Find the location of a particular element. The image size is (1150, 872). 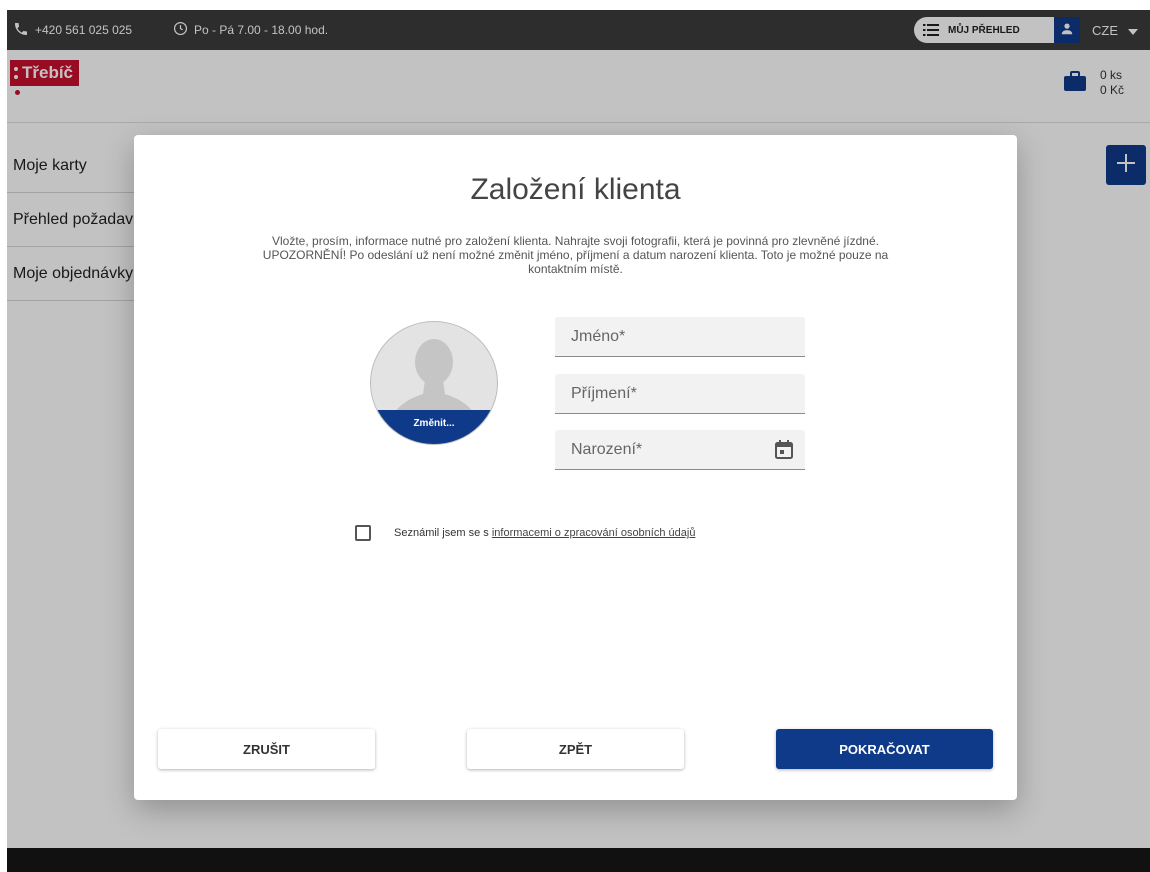

cancel-button: ZRUŠIT is located at coordinates (266, 749).